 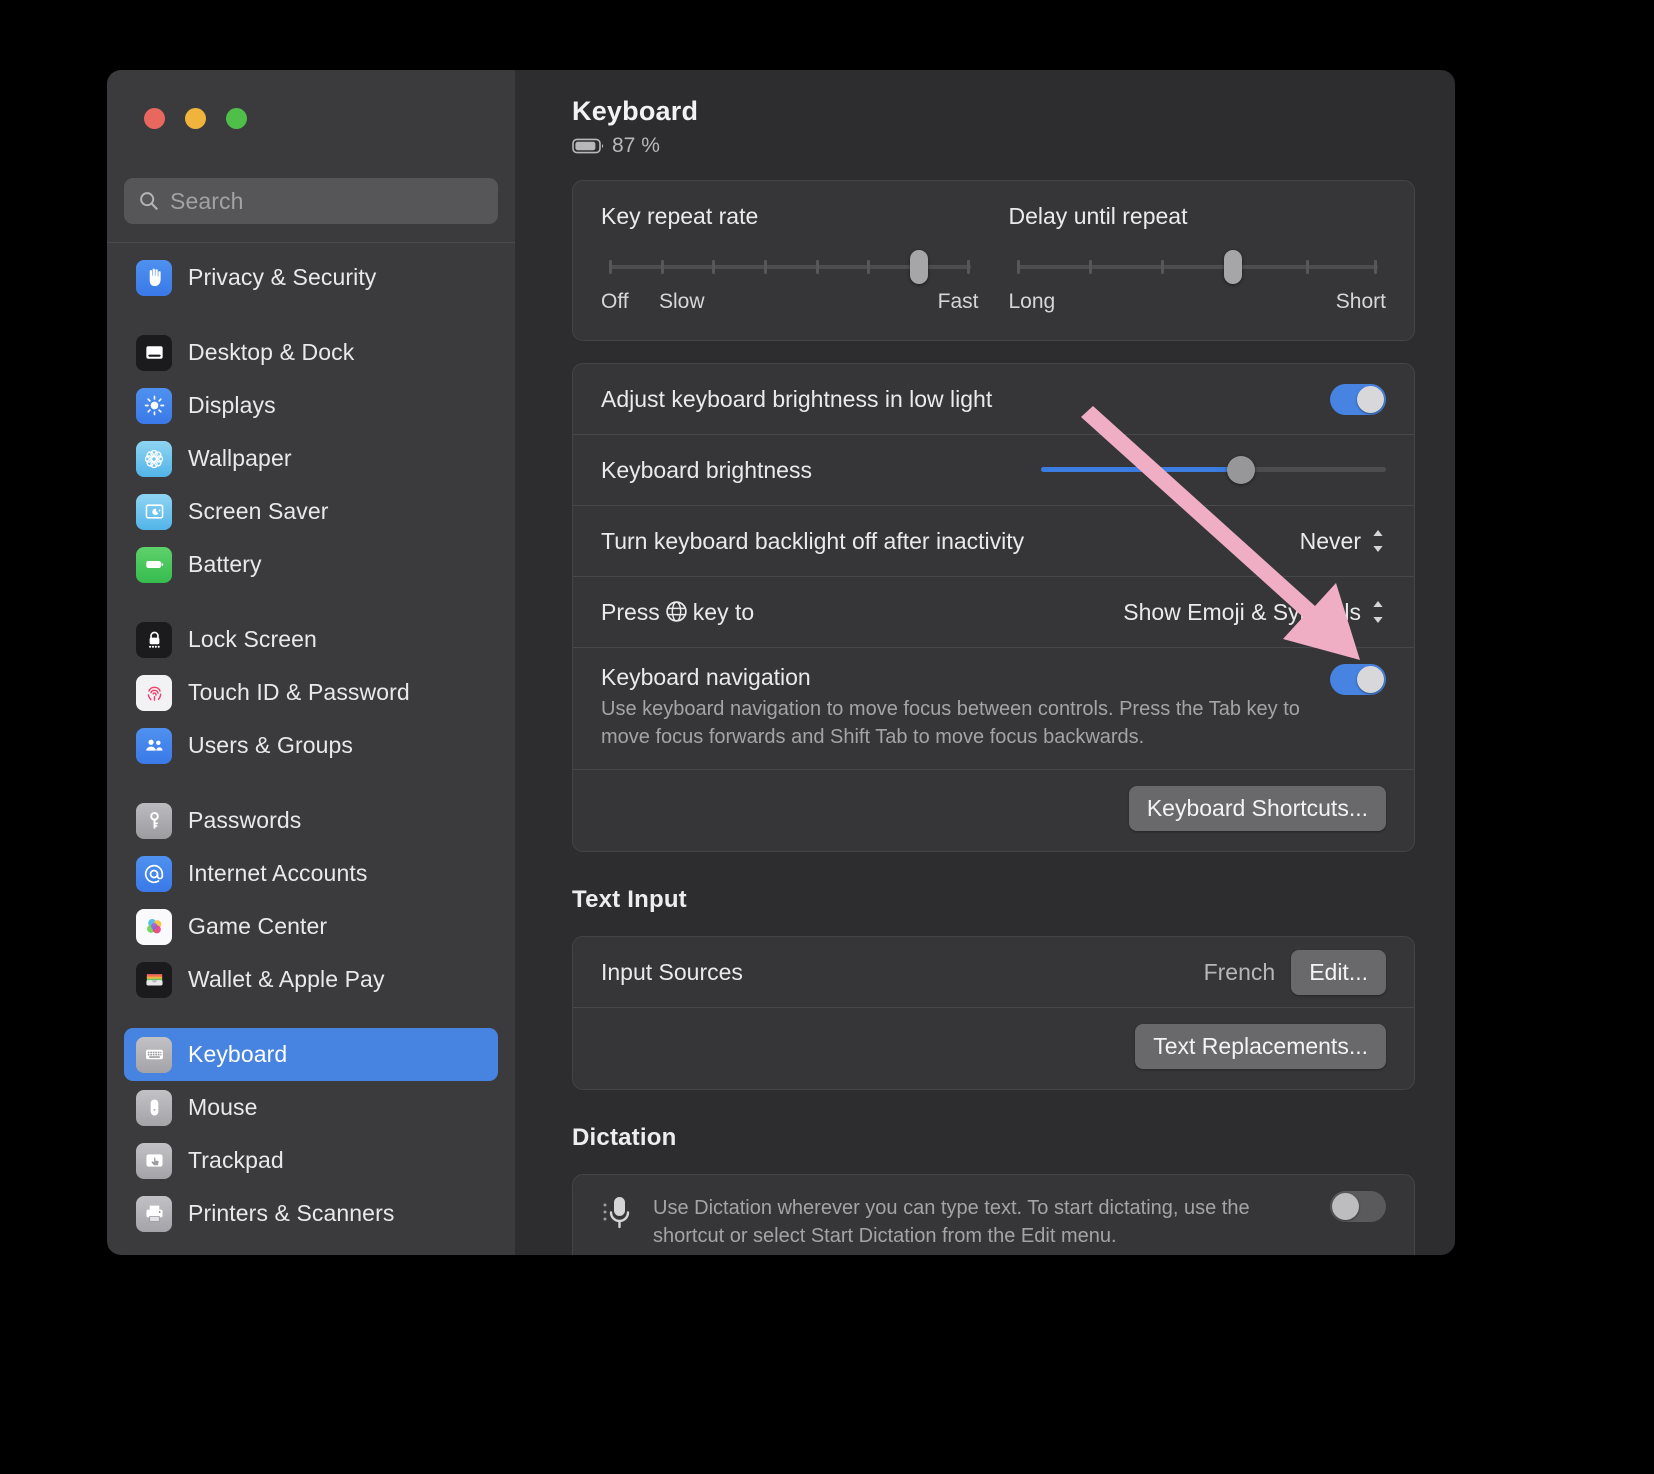 I want to click on hand-raised-icon, so click(x=154, y=277).